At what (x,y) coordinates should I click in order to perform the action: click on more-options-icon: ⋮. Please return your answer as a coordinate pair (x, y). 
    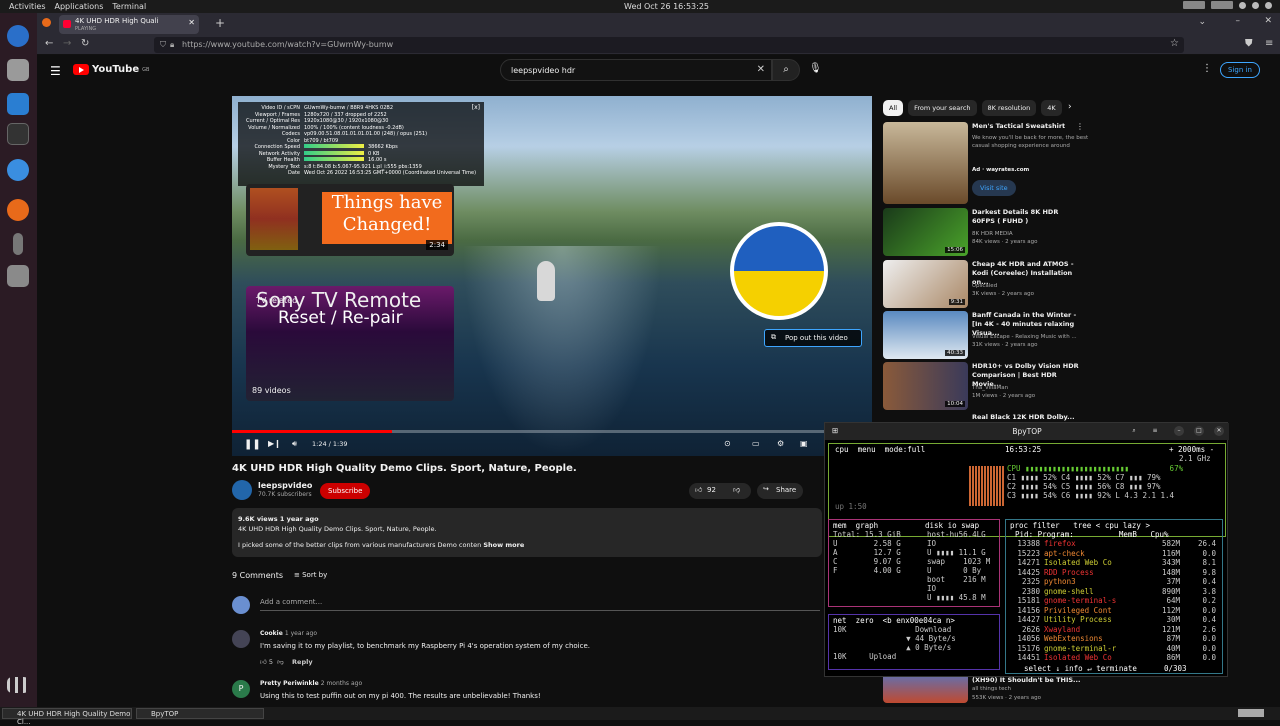
    Looking at the image, I should click on (1080, 126).